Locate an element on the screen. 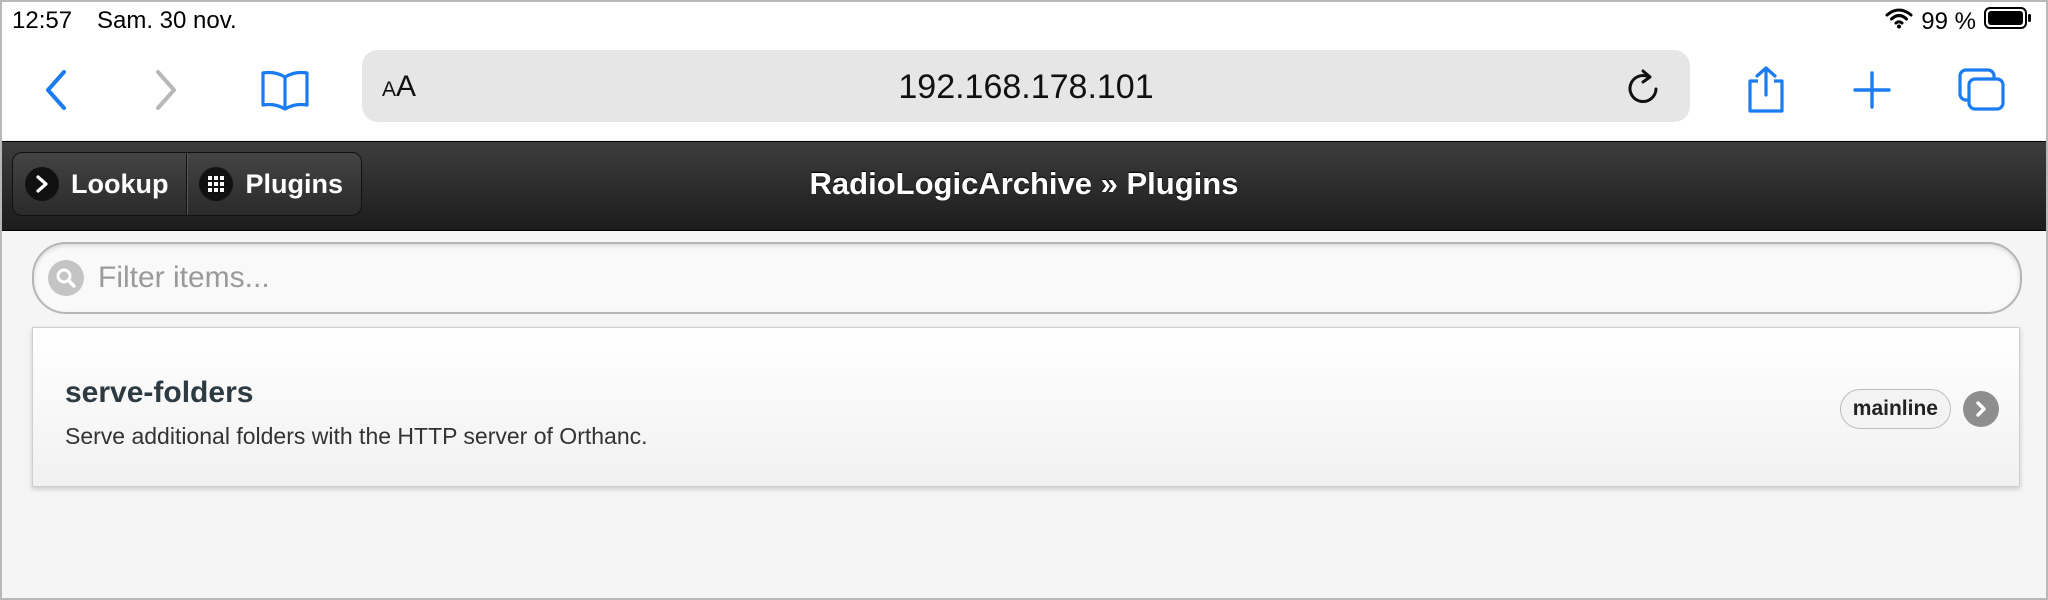  forward-icon is located at coordinates (165, 90).